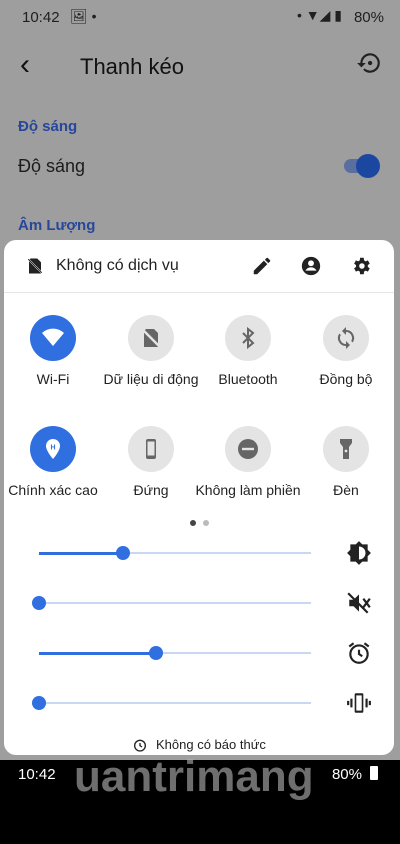  I want to click on mobile-data-tile, so click(151, 338).